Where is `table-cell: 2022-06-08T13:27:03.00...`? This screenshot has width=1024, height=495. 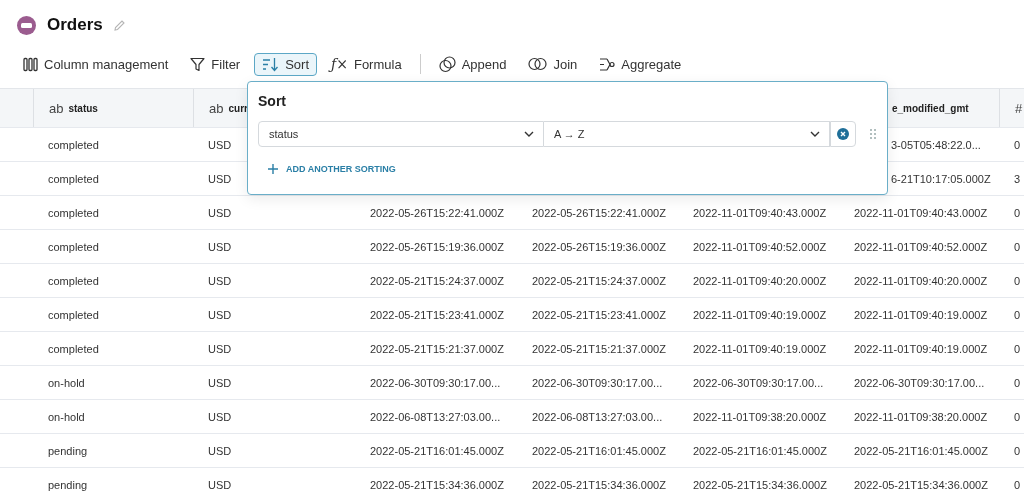 table-cell: 2022-06-08T13:27:03.00... is located at coordinates (597, 416).